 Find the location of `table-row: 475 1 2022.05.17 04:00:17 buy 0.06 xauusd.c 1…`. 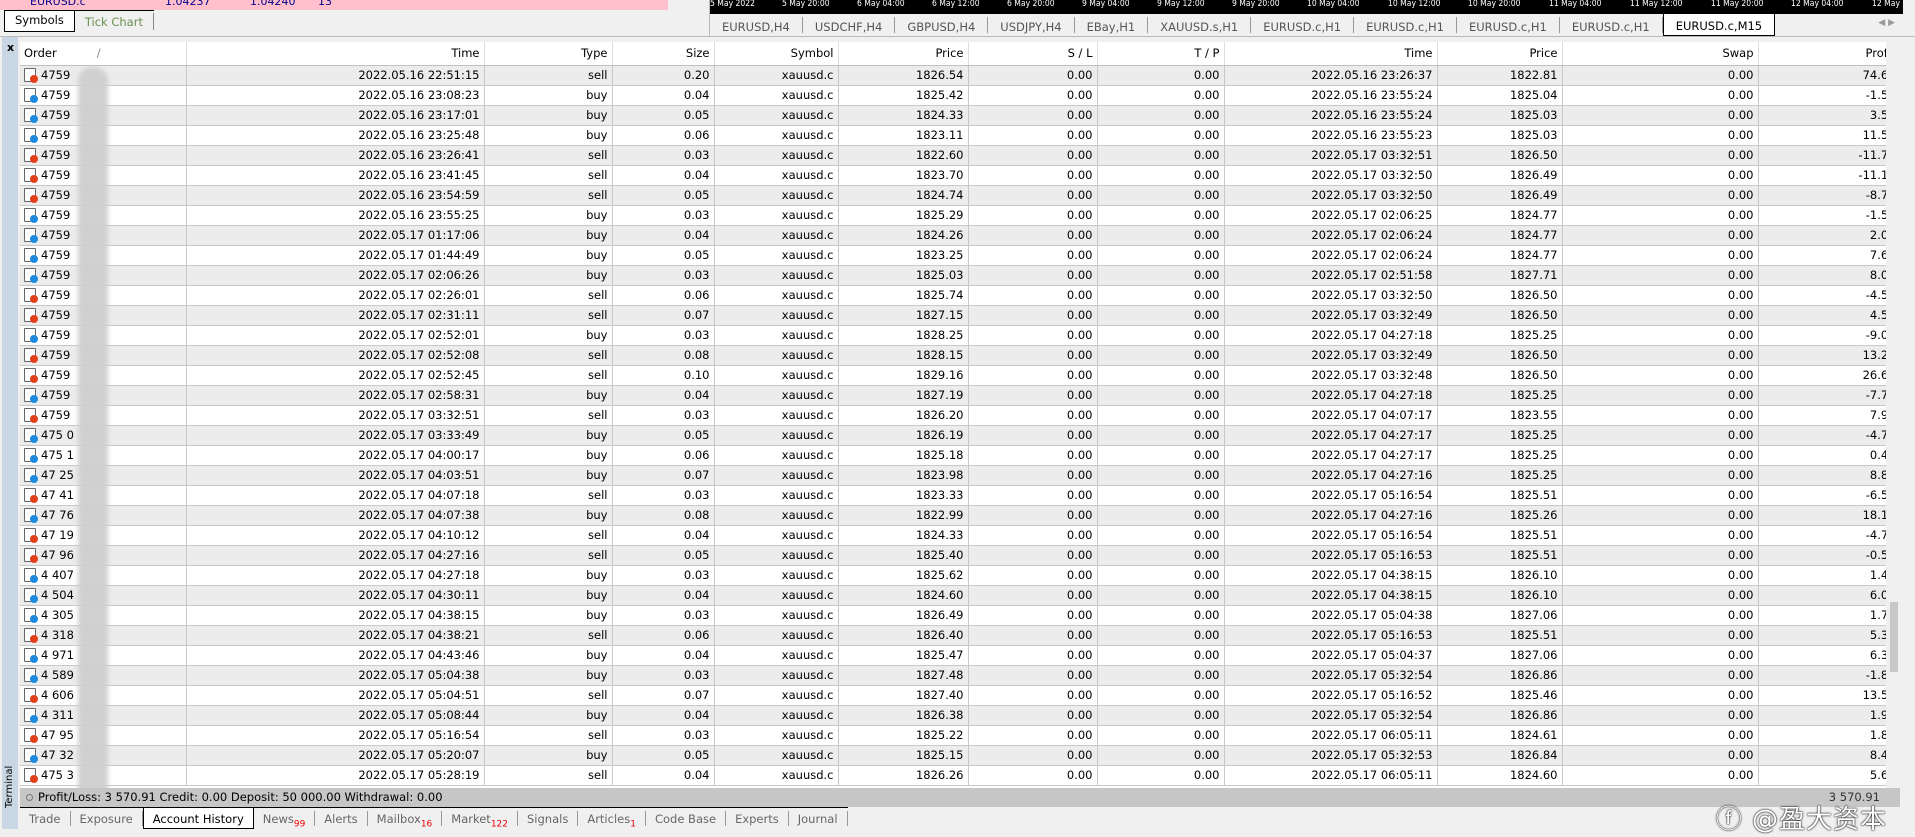

table-row: 475 1 2022.05.17 04:00:17 buy 0.06 xauusd.c 1… is located at coordinates (960, 455).